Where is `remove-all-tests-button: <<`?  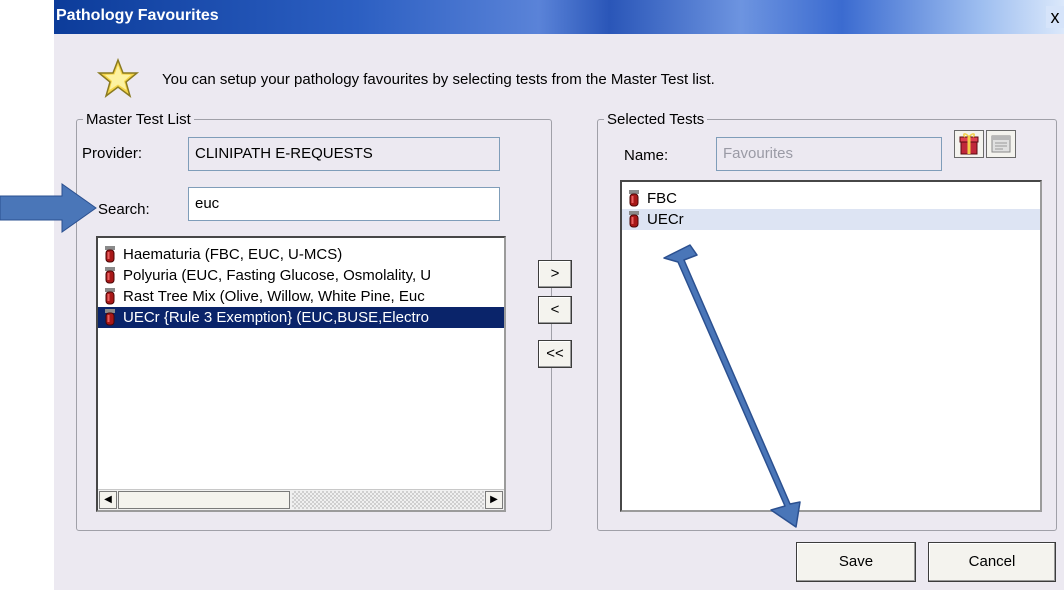
remove-all-tests-button: << is located at coordinates (555, 354).